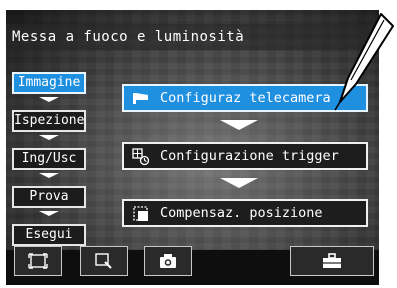  Describe the element at coordinates (49, 197) in the screenshot. I see `nav-item-prova: Prova` at that location.